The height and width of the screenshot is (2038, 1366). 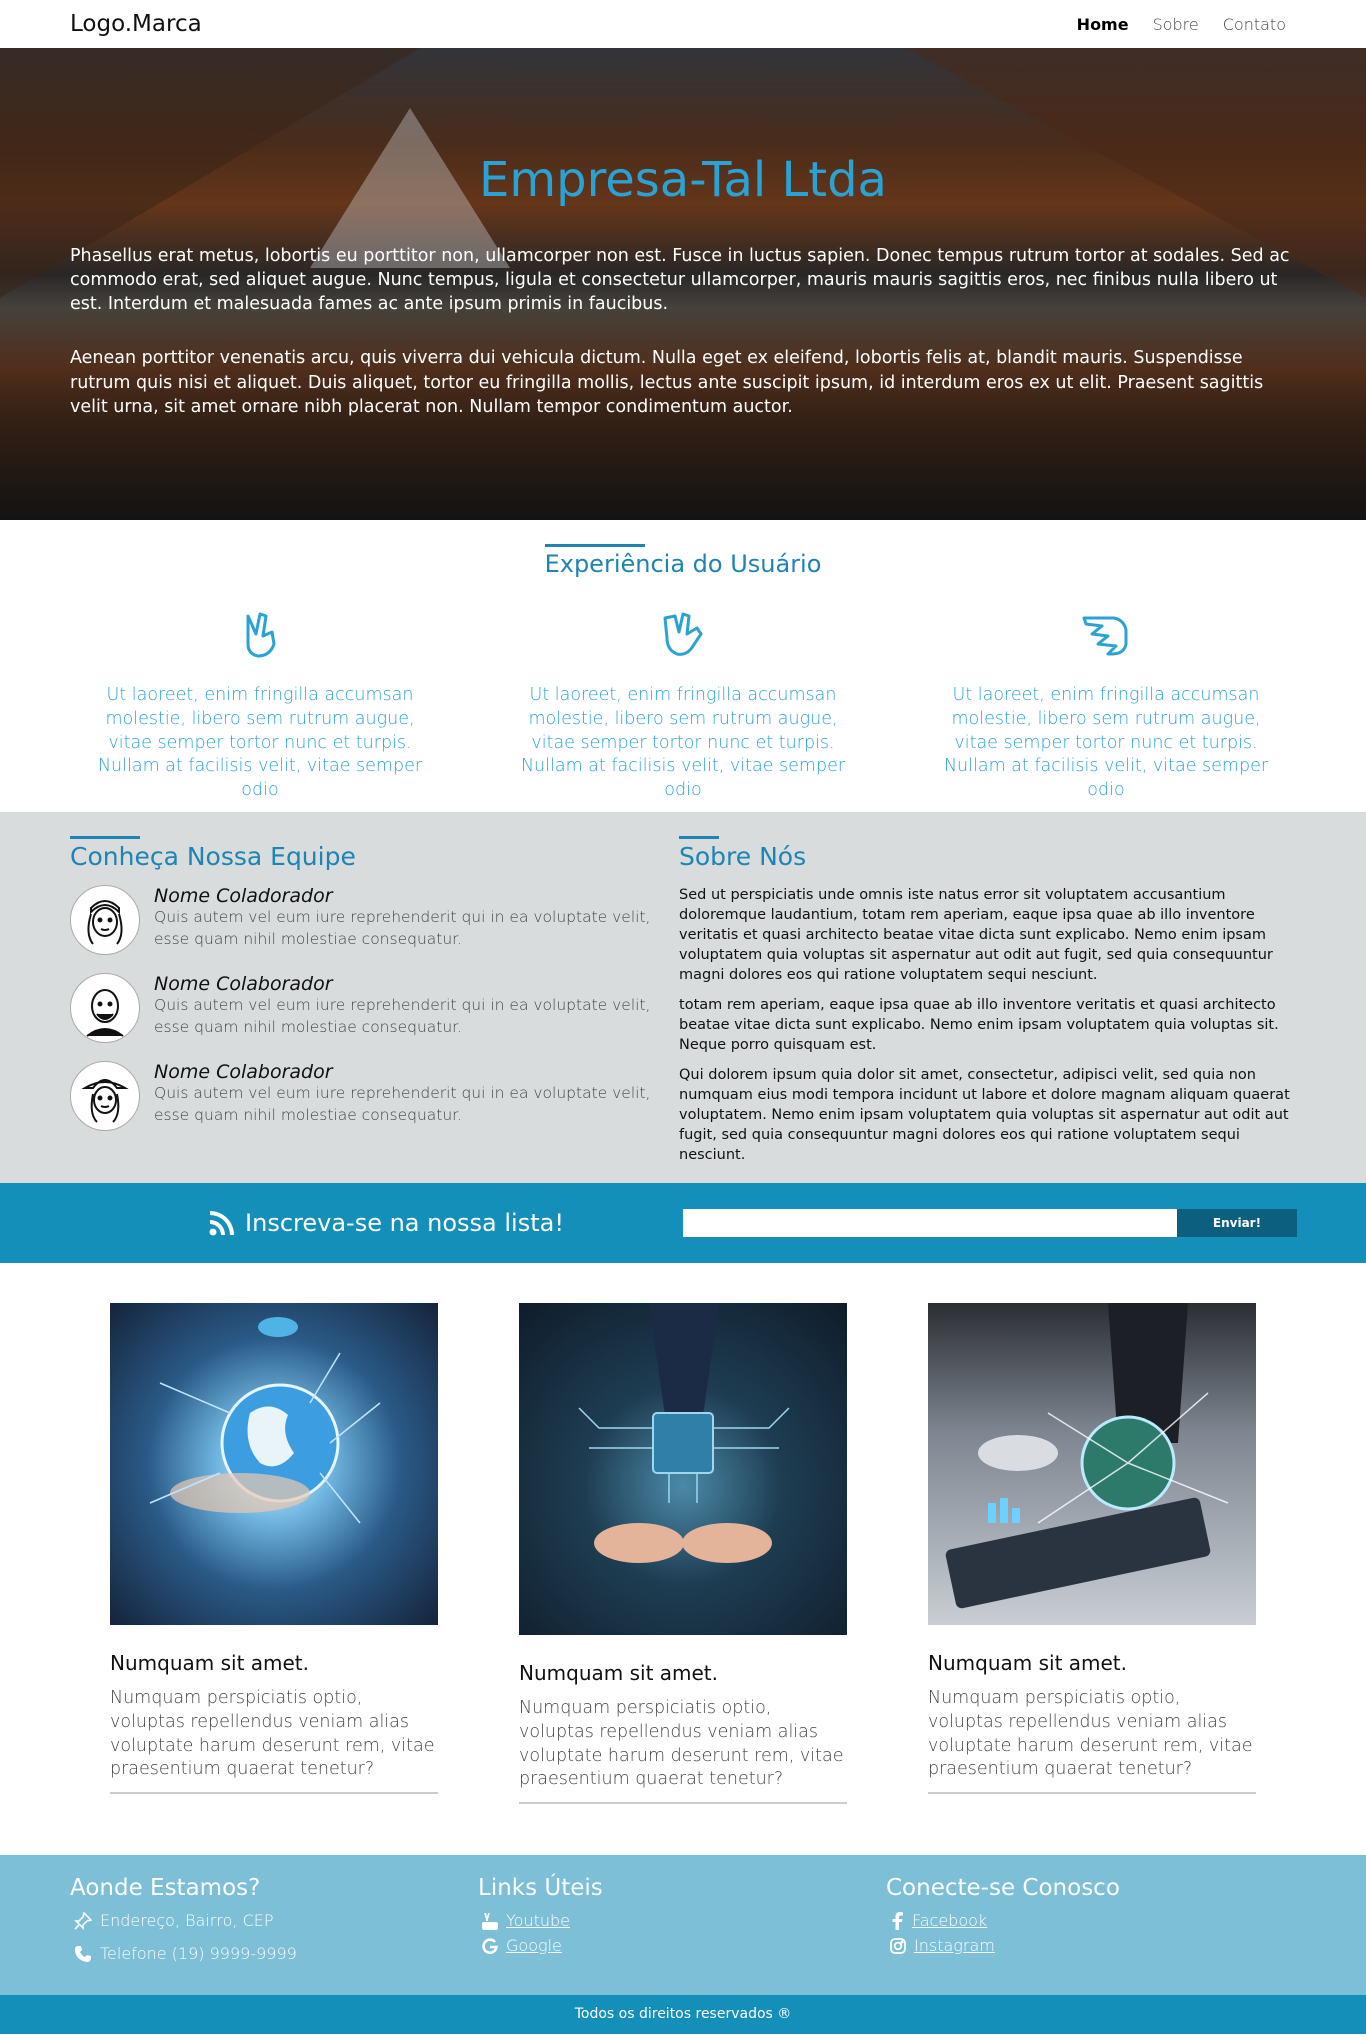 What do you see at coordinates (490, 1945) in the screenshot?
I see `google-icon` at bounding box center [490, 1945].